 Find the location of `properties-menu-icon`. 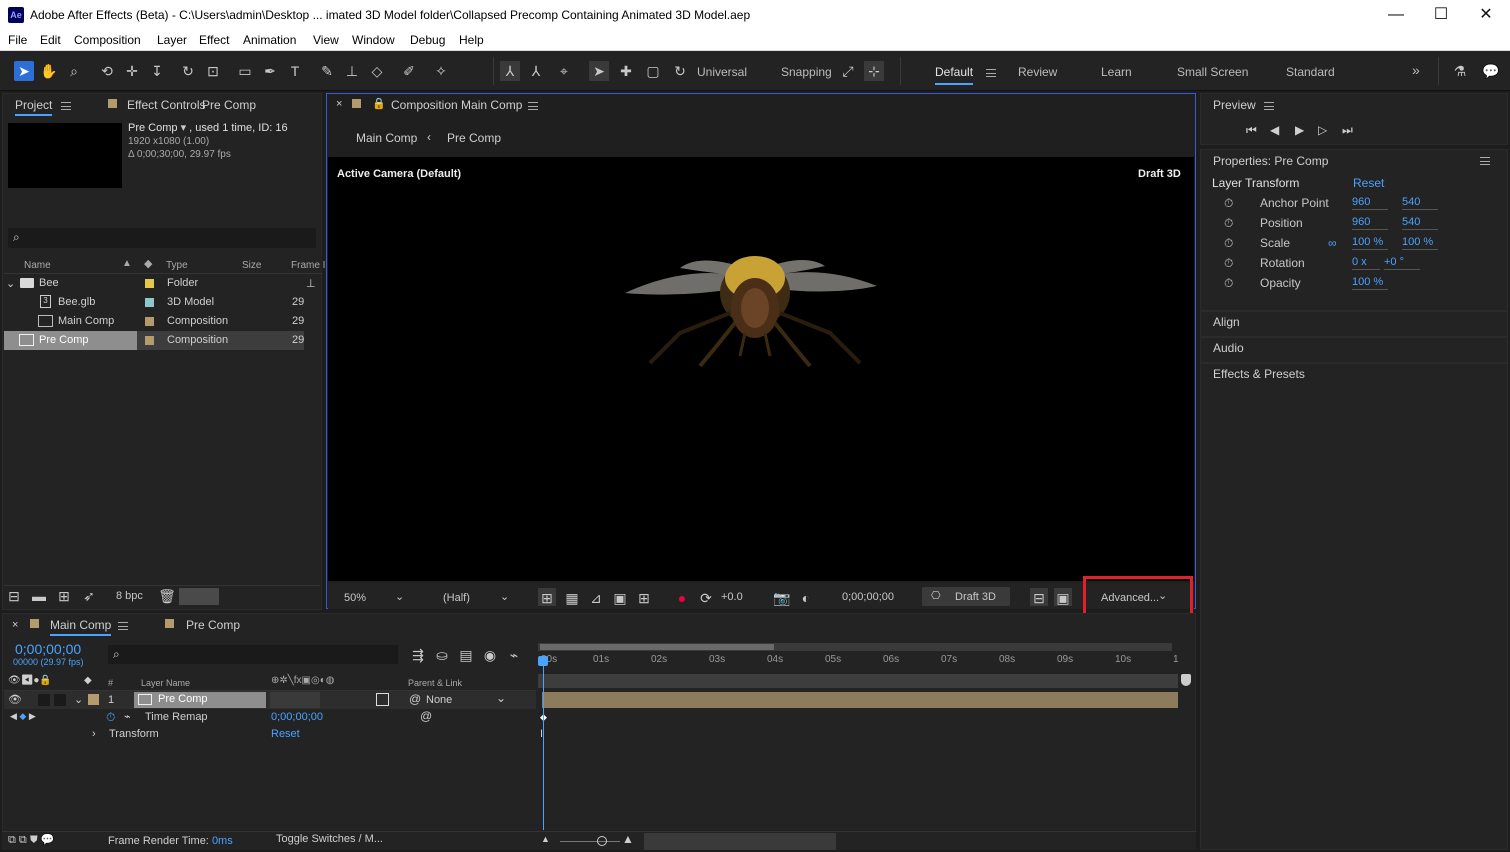

properties-menu-icon is located at coordinates (1485, 161).